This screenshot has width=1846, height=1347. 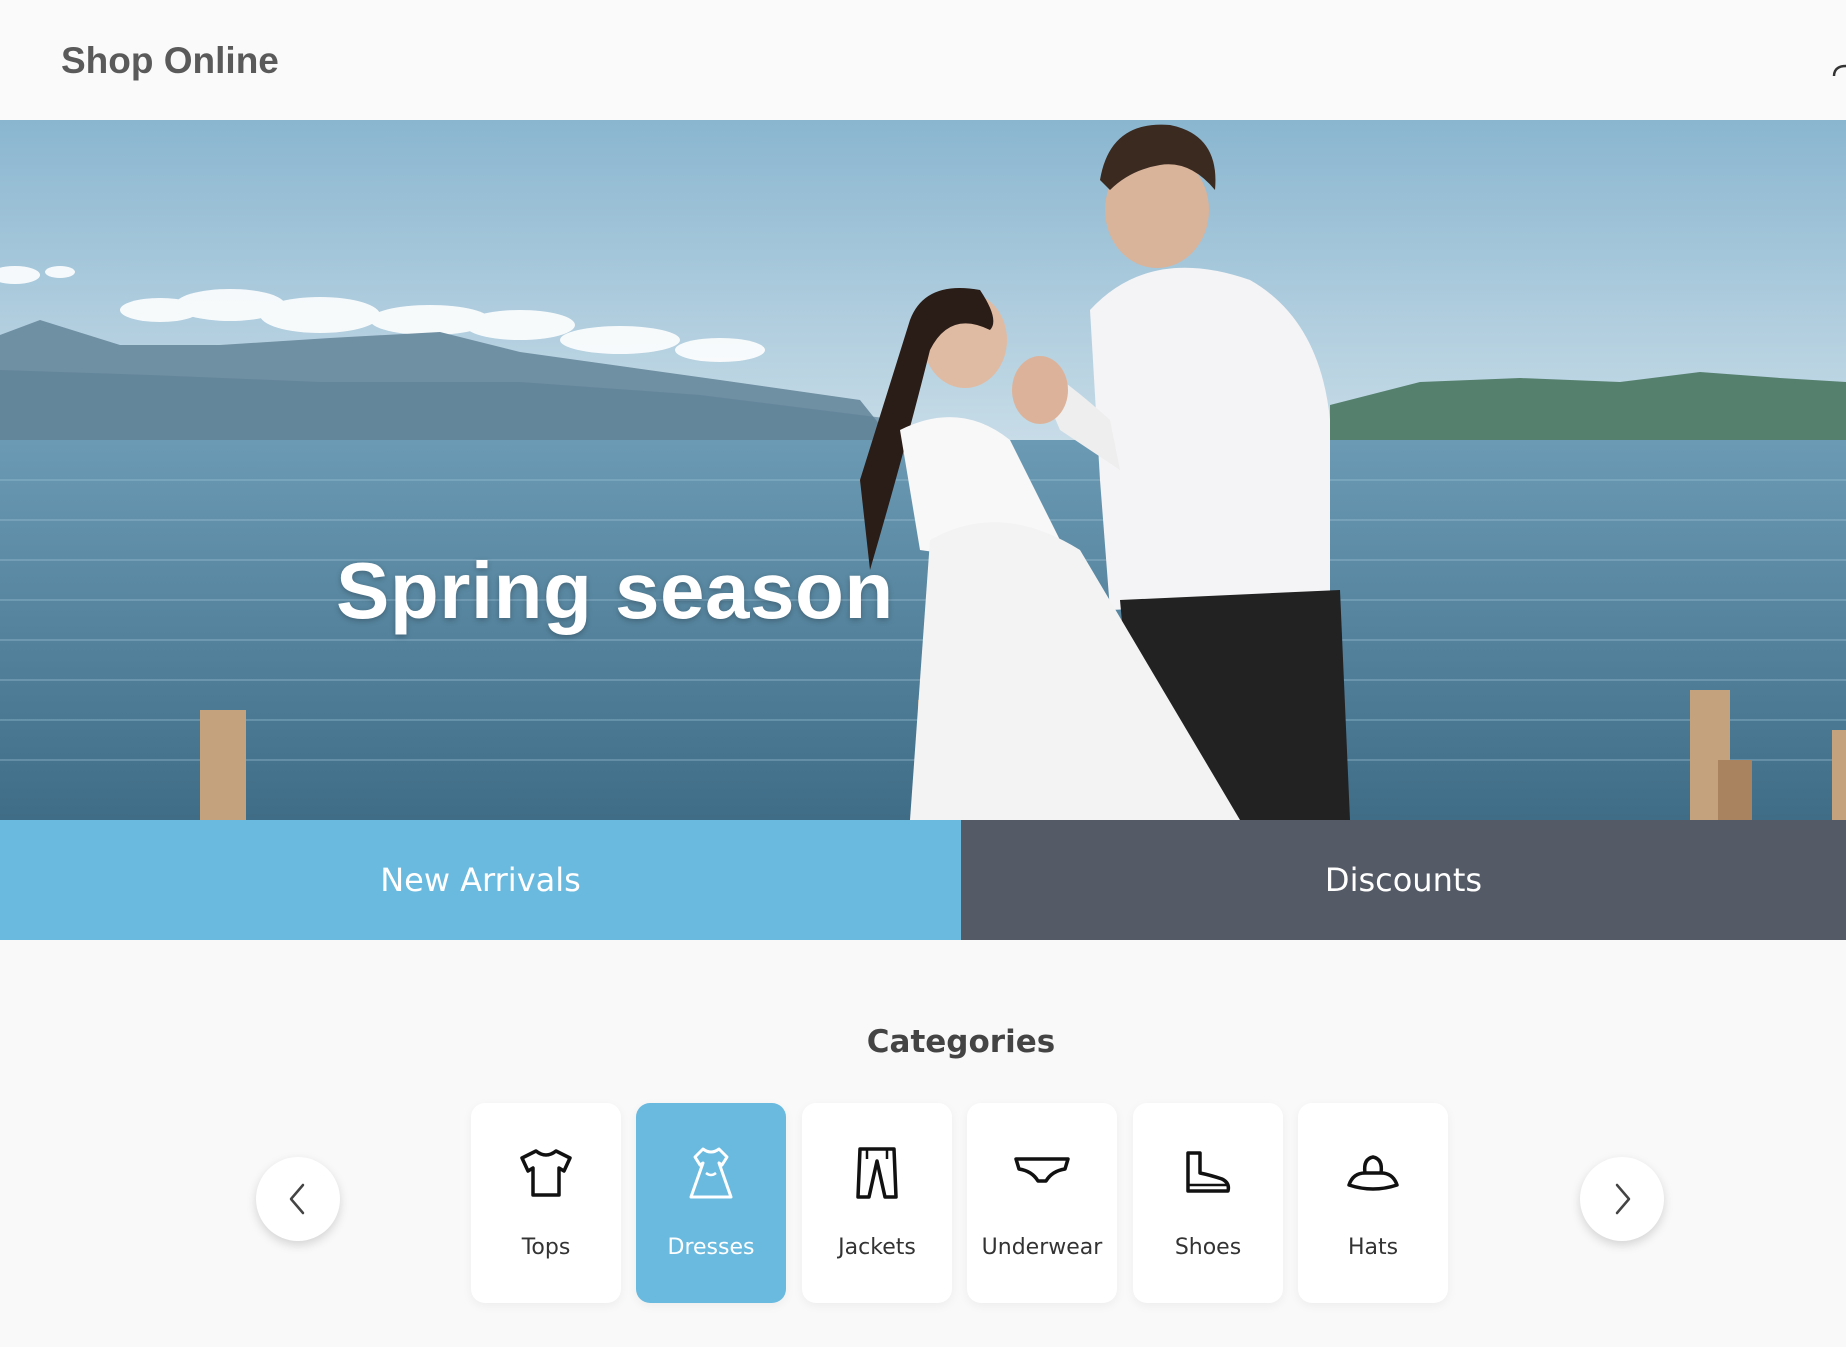 I want to click on category-label: Jackets, so click(x=877, y=1247).